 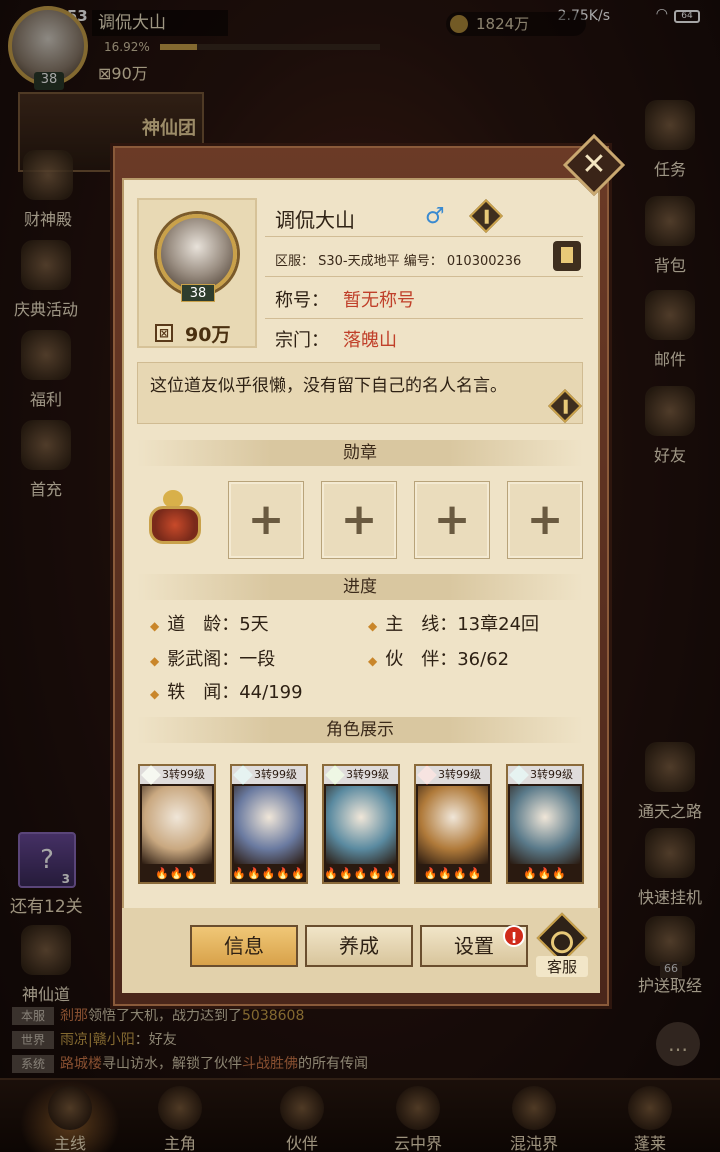 What do you see at coordinates (271, 692) in the screenshot?
I see `progress-value: 44/199` at bounding box center [271, 692].